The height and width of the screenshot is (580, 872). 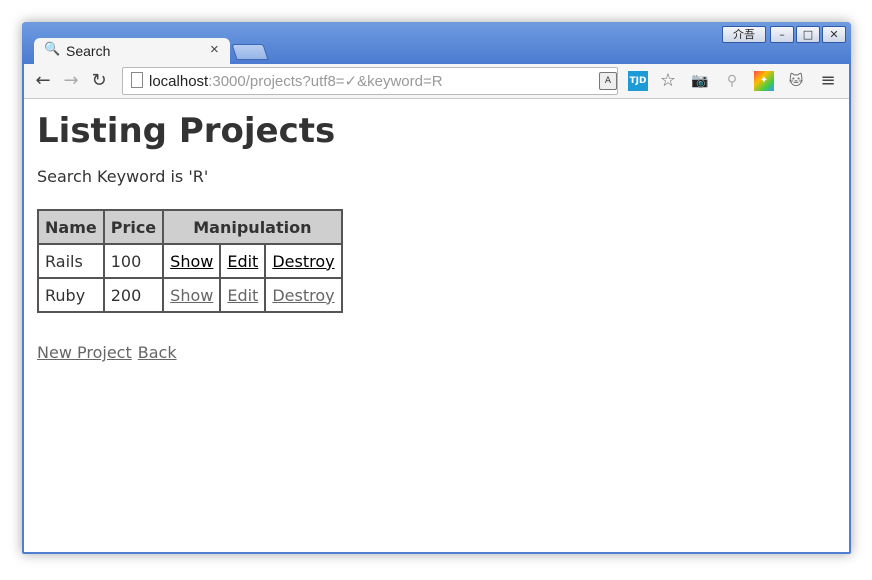 What do you see at coordinates (834, 34) in the screenshot?
I see `close-window-button: ✕` at bounding box center [834, 34].